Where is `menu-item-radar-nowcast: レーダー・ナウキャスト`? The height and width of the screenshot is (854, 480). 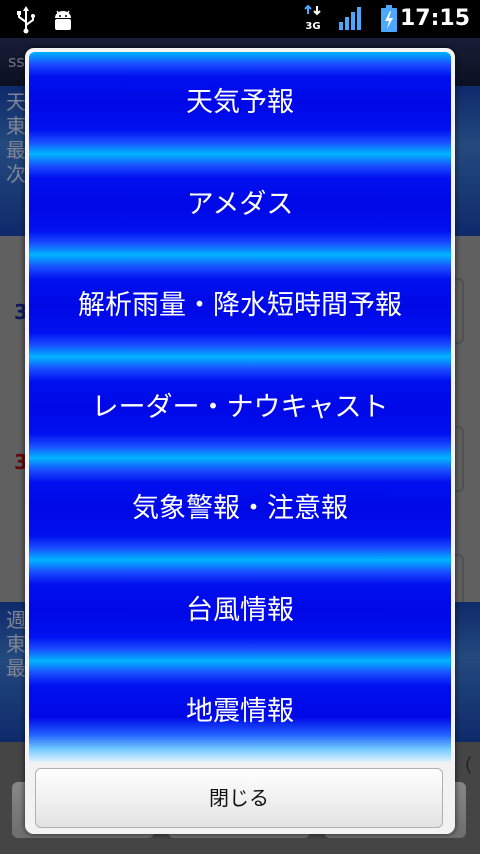
menu-item-radar-nowcast: レーダー・ナウキャスト is located at coordinates (240, 407).